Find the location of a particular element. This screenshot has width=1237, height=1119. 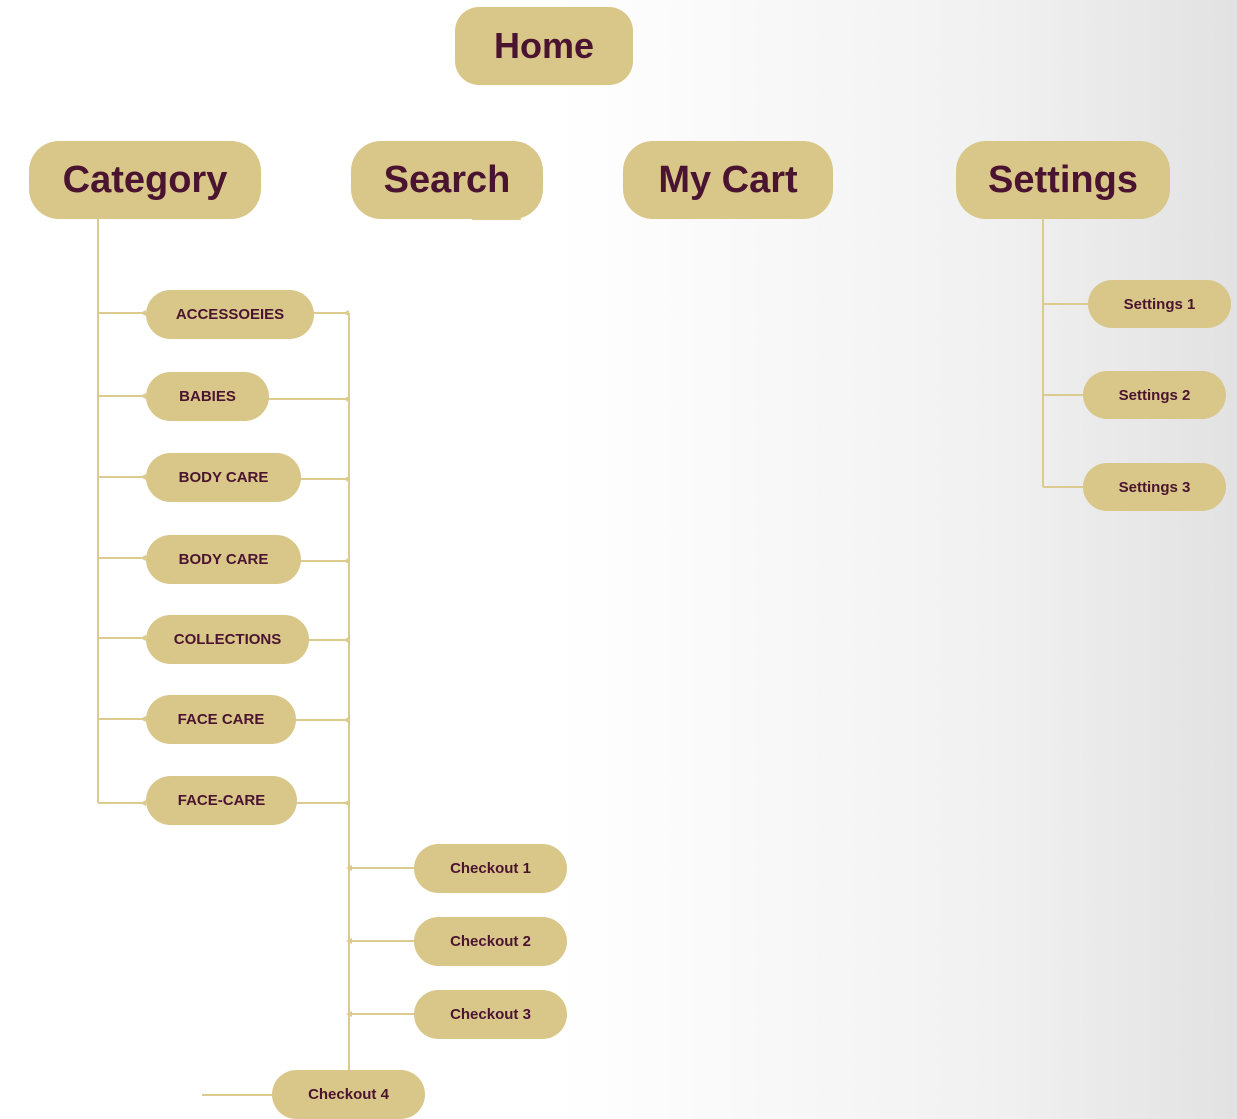

category-item-body-care: BODY CARE is located at coordinates (223, 477).